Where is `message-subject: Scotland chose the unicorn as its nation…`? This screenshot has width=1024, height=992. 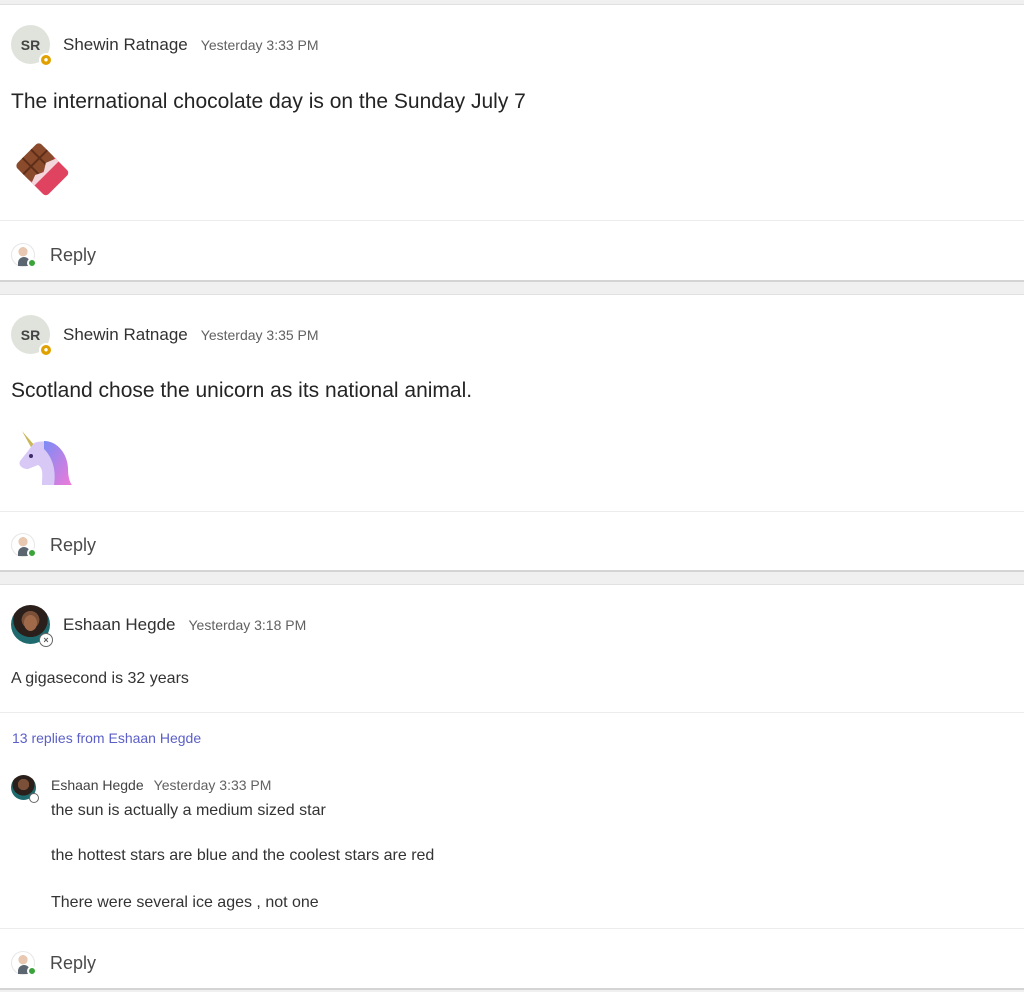 message-subject: Scotland chose the unicorn as its nation… is located at coordinates (242, 390).